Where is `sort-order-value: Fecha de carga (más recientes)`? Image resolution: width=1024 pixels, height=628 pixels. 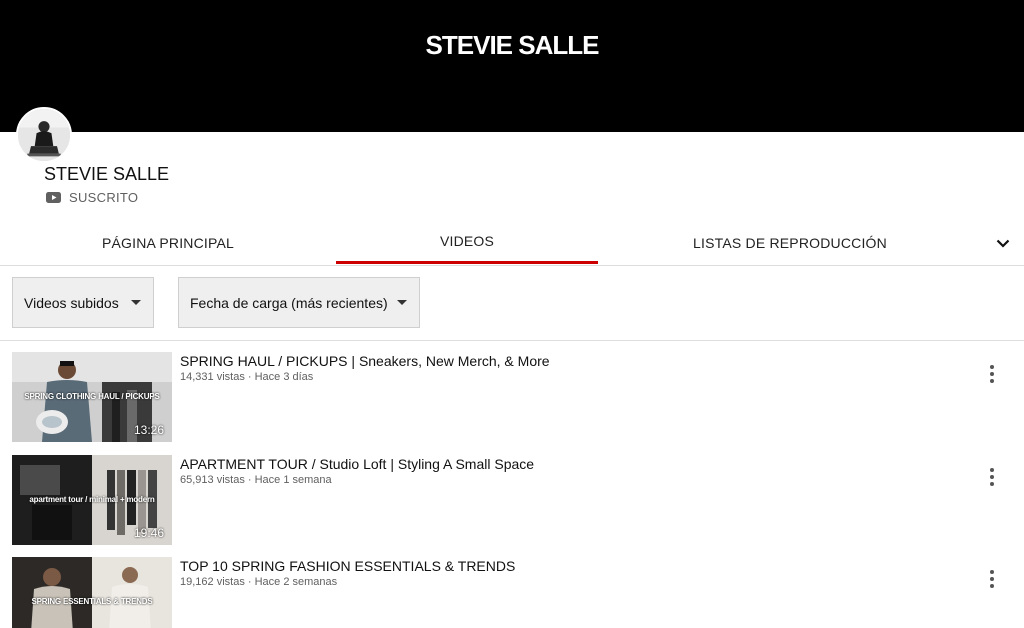 sort-order-value: Fecha de carga (más recientes) is located at coordinates (289, 302).